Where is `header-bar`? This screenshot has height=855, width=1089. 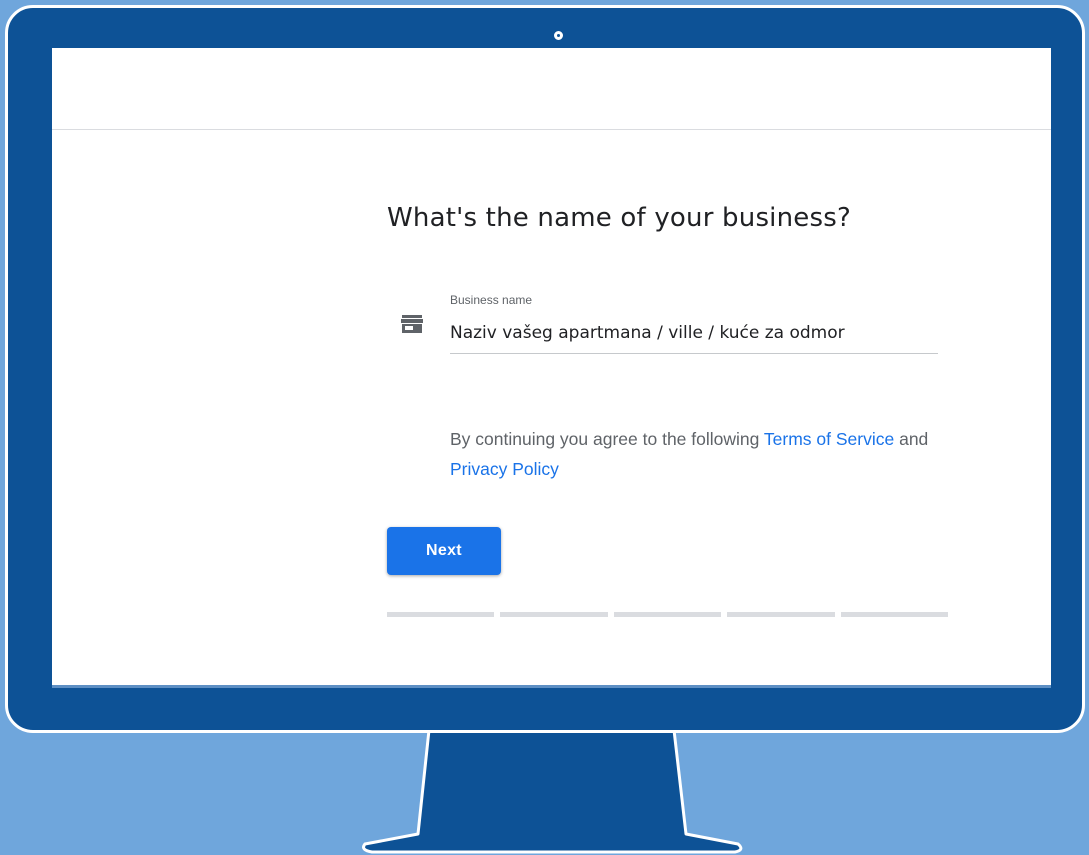
header-bar is located at coordinates (551, 89).